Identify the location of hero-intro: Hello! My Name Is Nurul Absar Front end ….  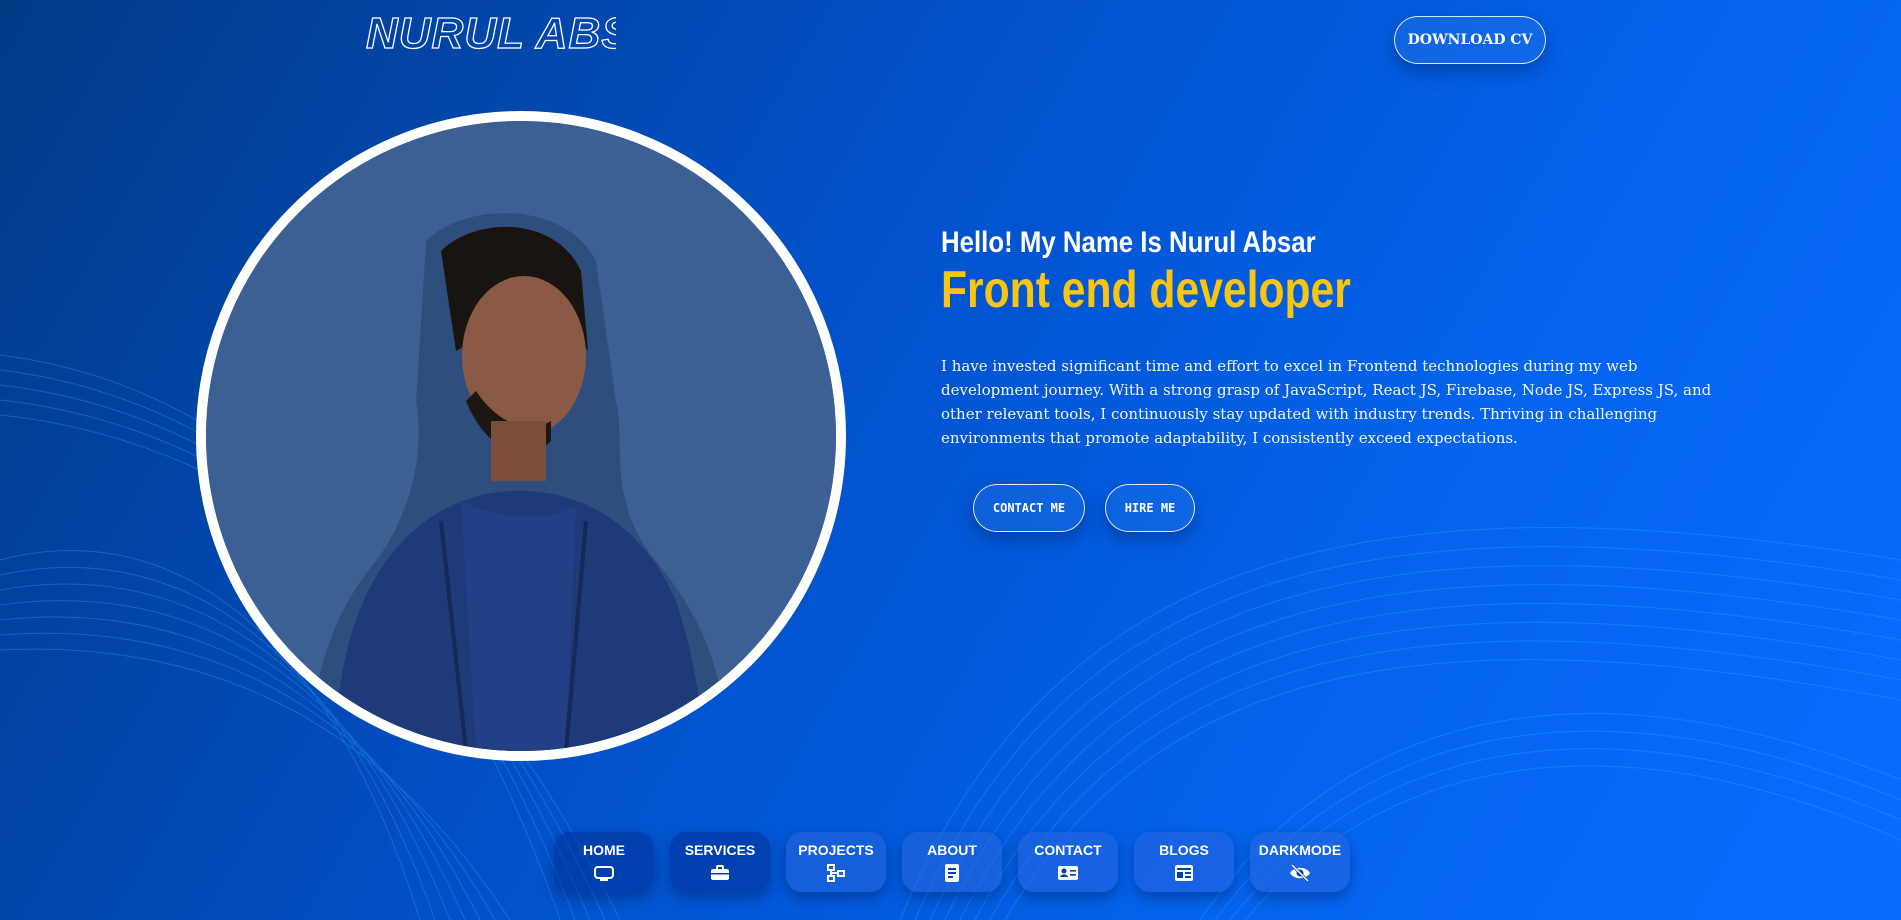
(1331, 338).